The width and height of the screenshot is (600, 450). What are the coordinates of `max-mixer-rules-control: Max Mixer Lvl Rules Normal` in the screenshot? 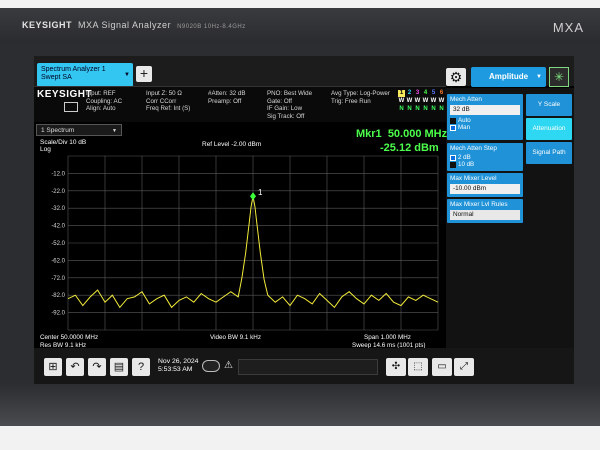 It's located at (485, 211).